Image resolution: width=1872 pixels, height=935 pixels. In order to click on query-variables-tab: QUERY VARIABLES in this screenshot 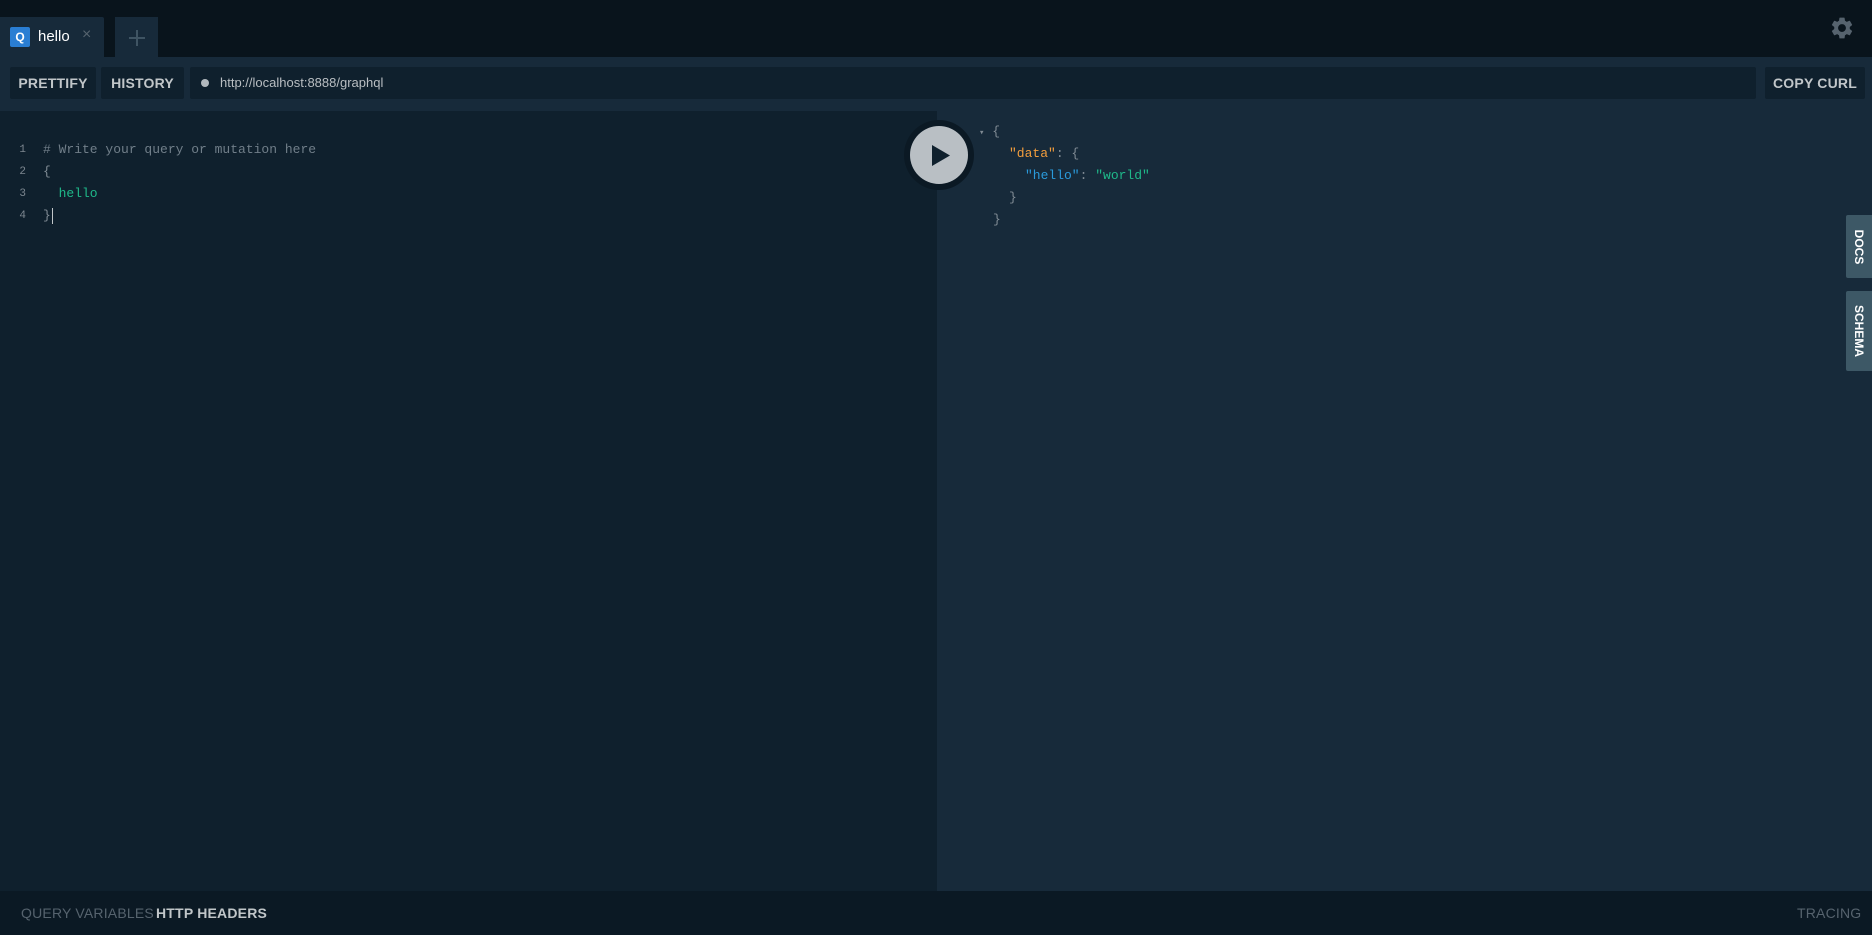, I will do `click(87, 913)`.